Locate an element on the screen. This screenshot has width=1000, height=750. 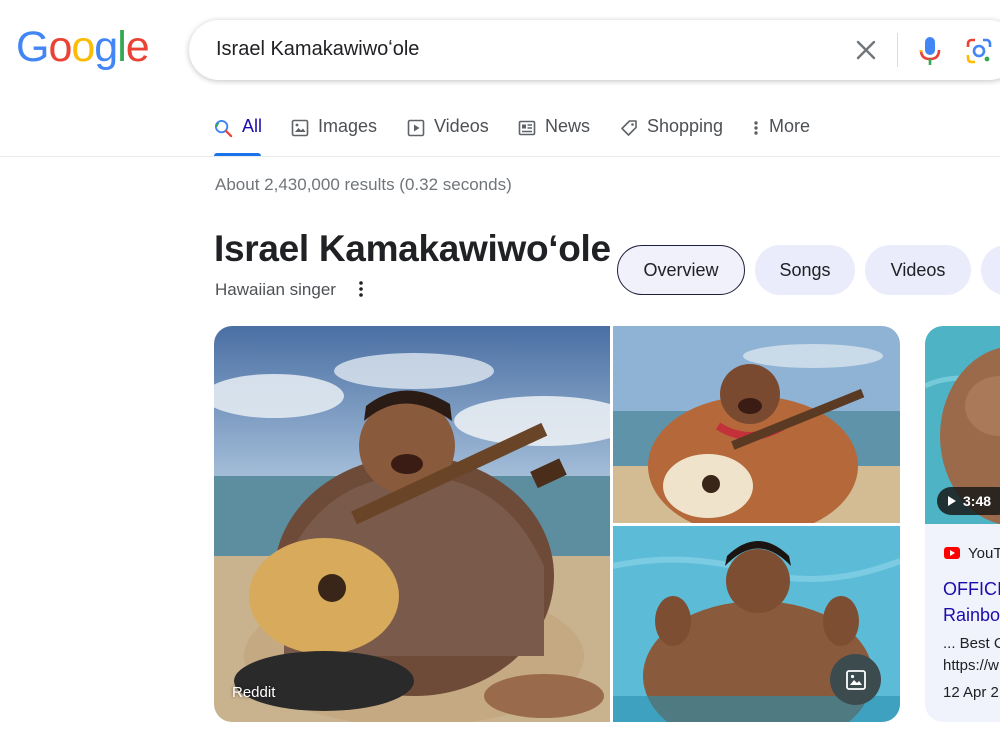
tab-news: News is located at coordinates (554, 136).